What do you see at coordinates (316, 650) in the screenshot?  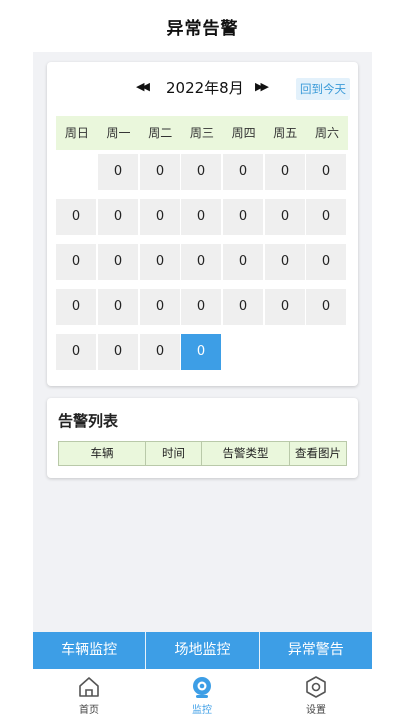 I see `tab-abnormal-warning: 异常警告` at bounding box center [316, 650].